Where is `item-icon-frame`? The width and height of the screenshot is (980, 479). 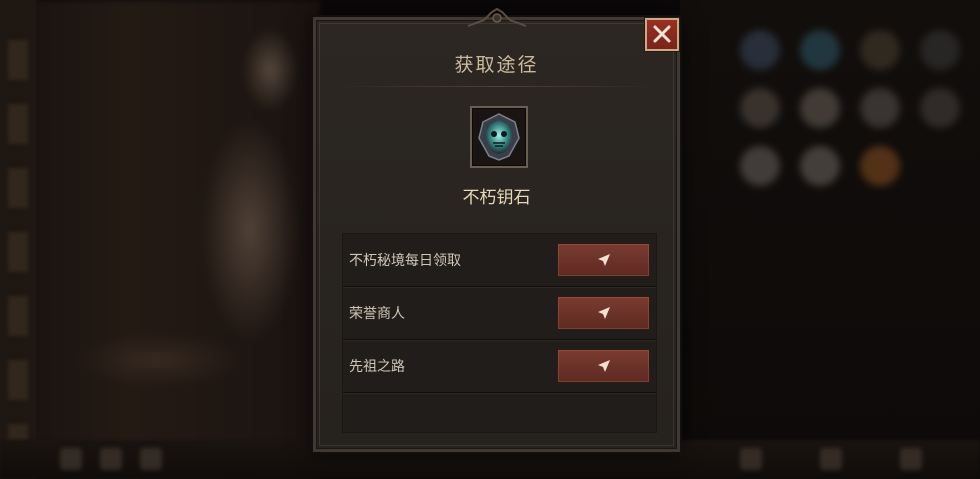
item-icon-frame is located at coordinates (499, 137).